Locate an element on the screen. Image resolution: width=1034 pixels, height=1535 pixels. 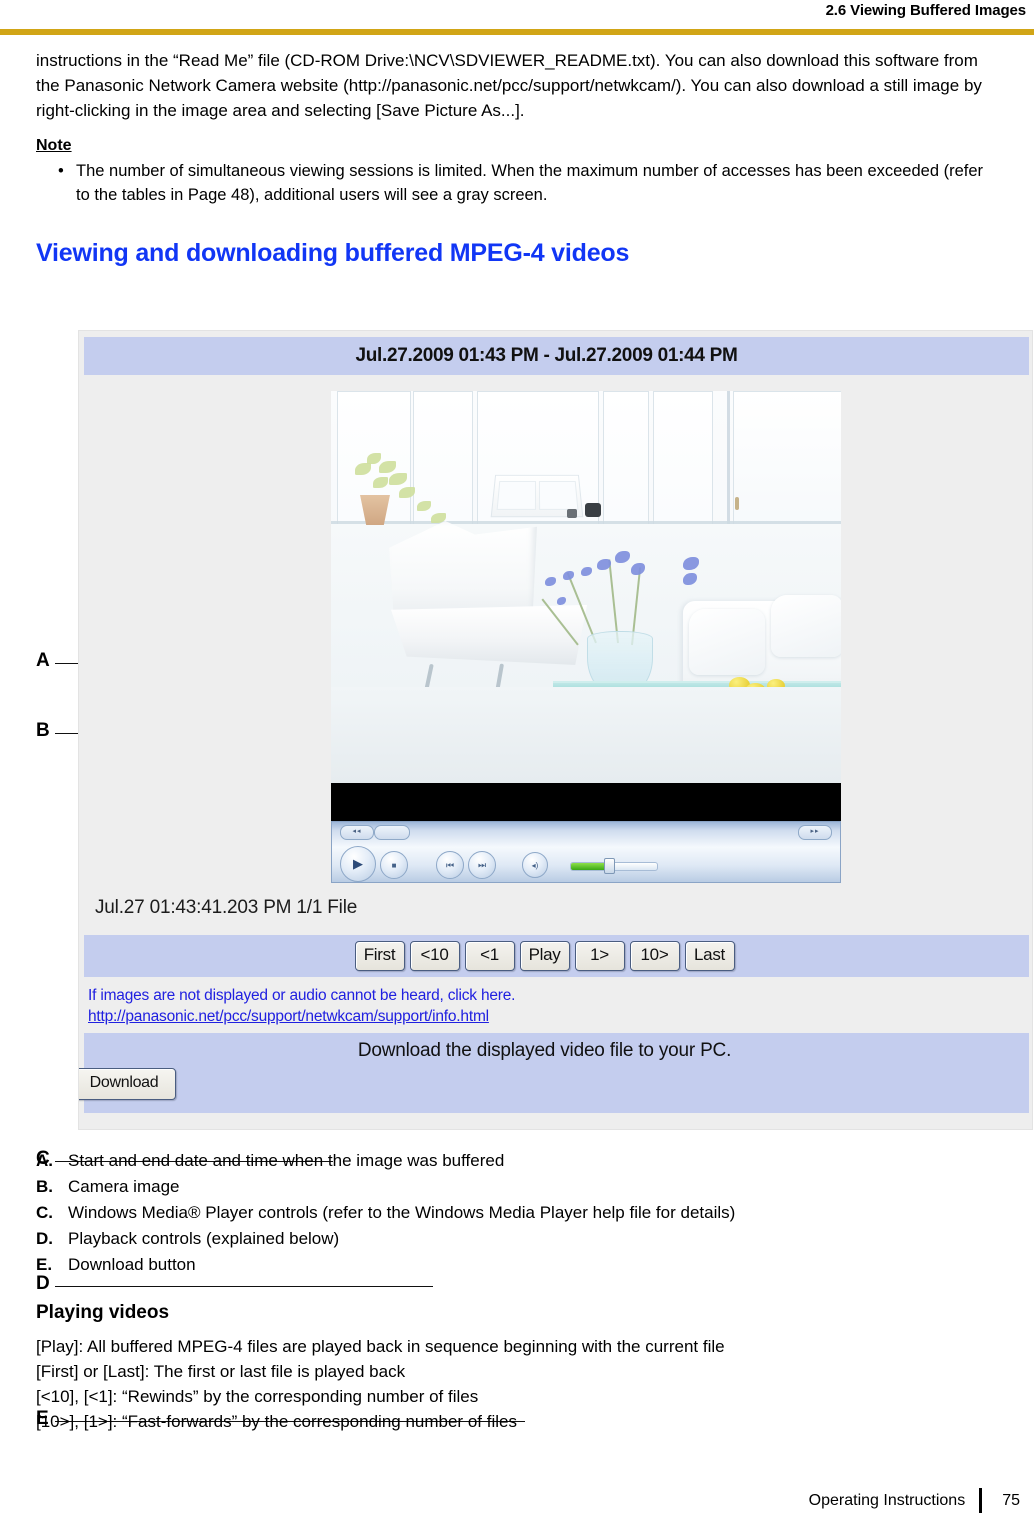
previous-icon: ⏮ is located at coordinates (450, 864).